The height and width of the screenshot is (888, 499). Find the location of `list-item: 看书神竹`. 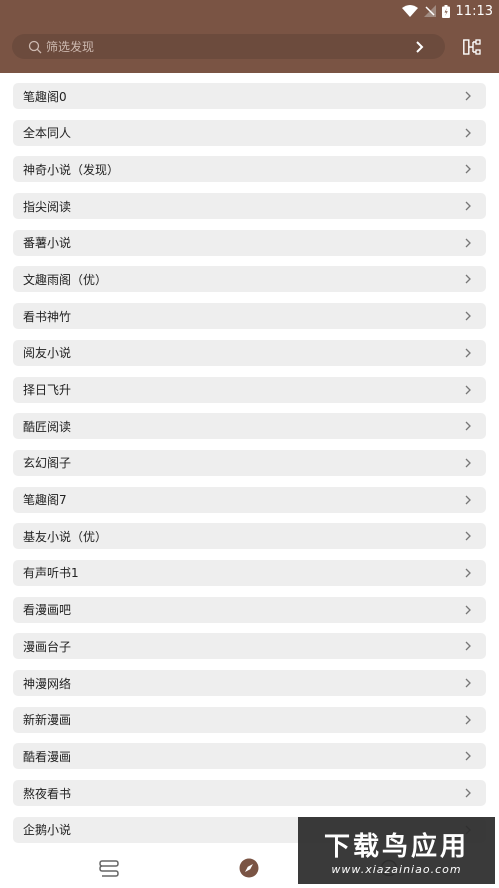

list-item: 看书神竹 is located at coordinates (249, 316).